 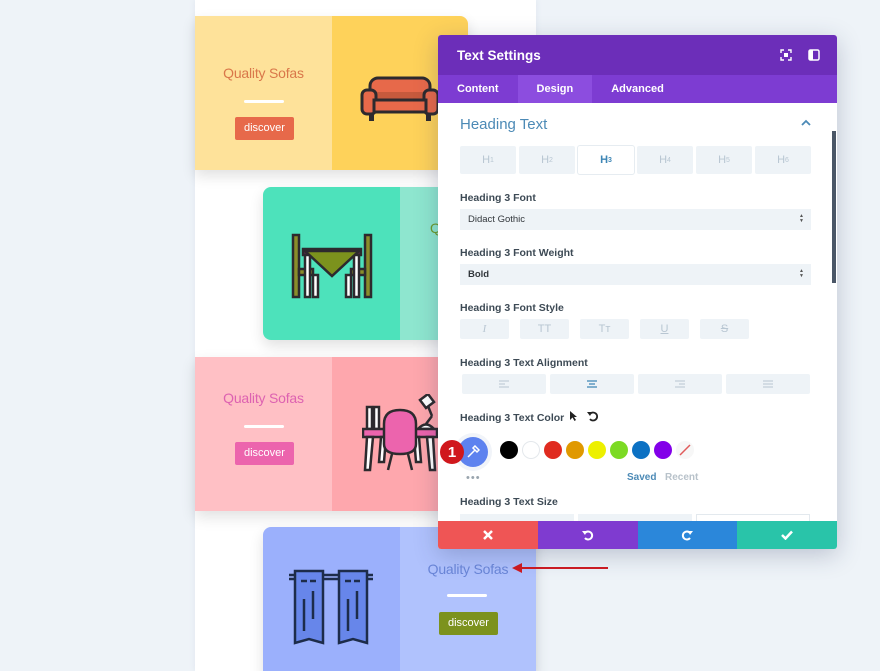 I want to click on swatch-white, so click(x=531, y=450).